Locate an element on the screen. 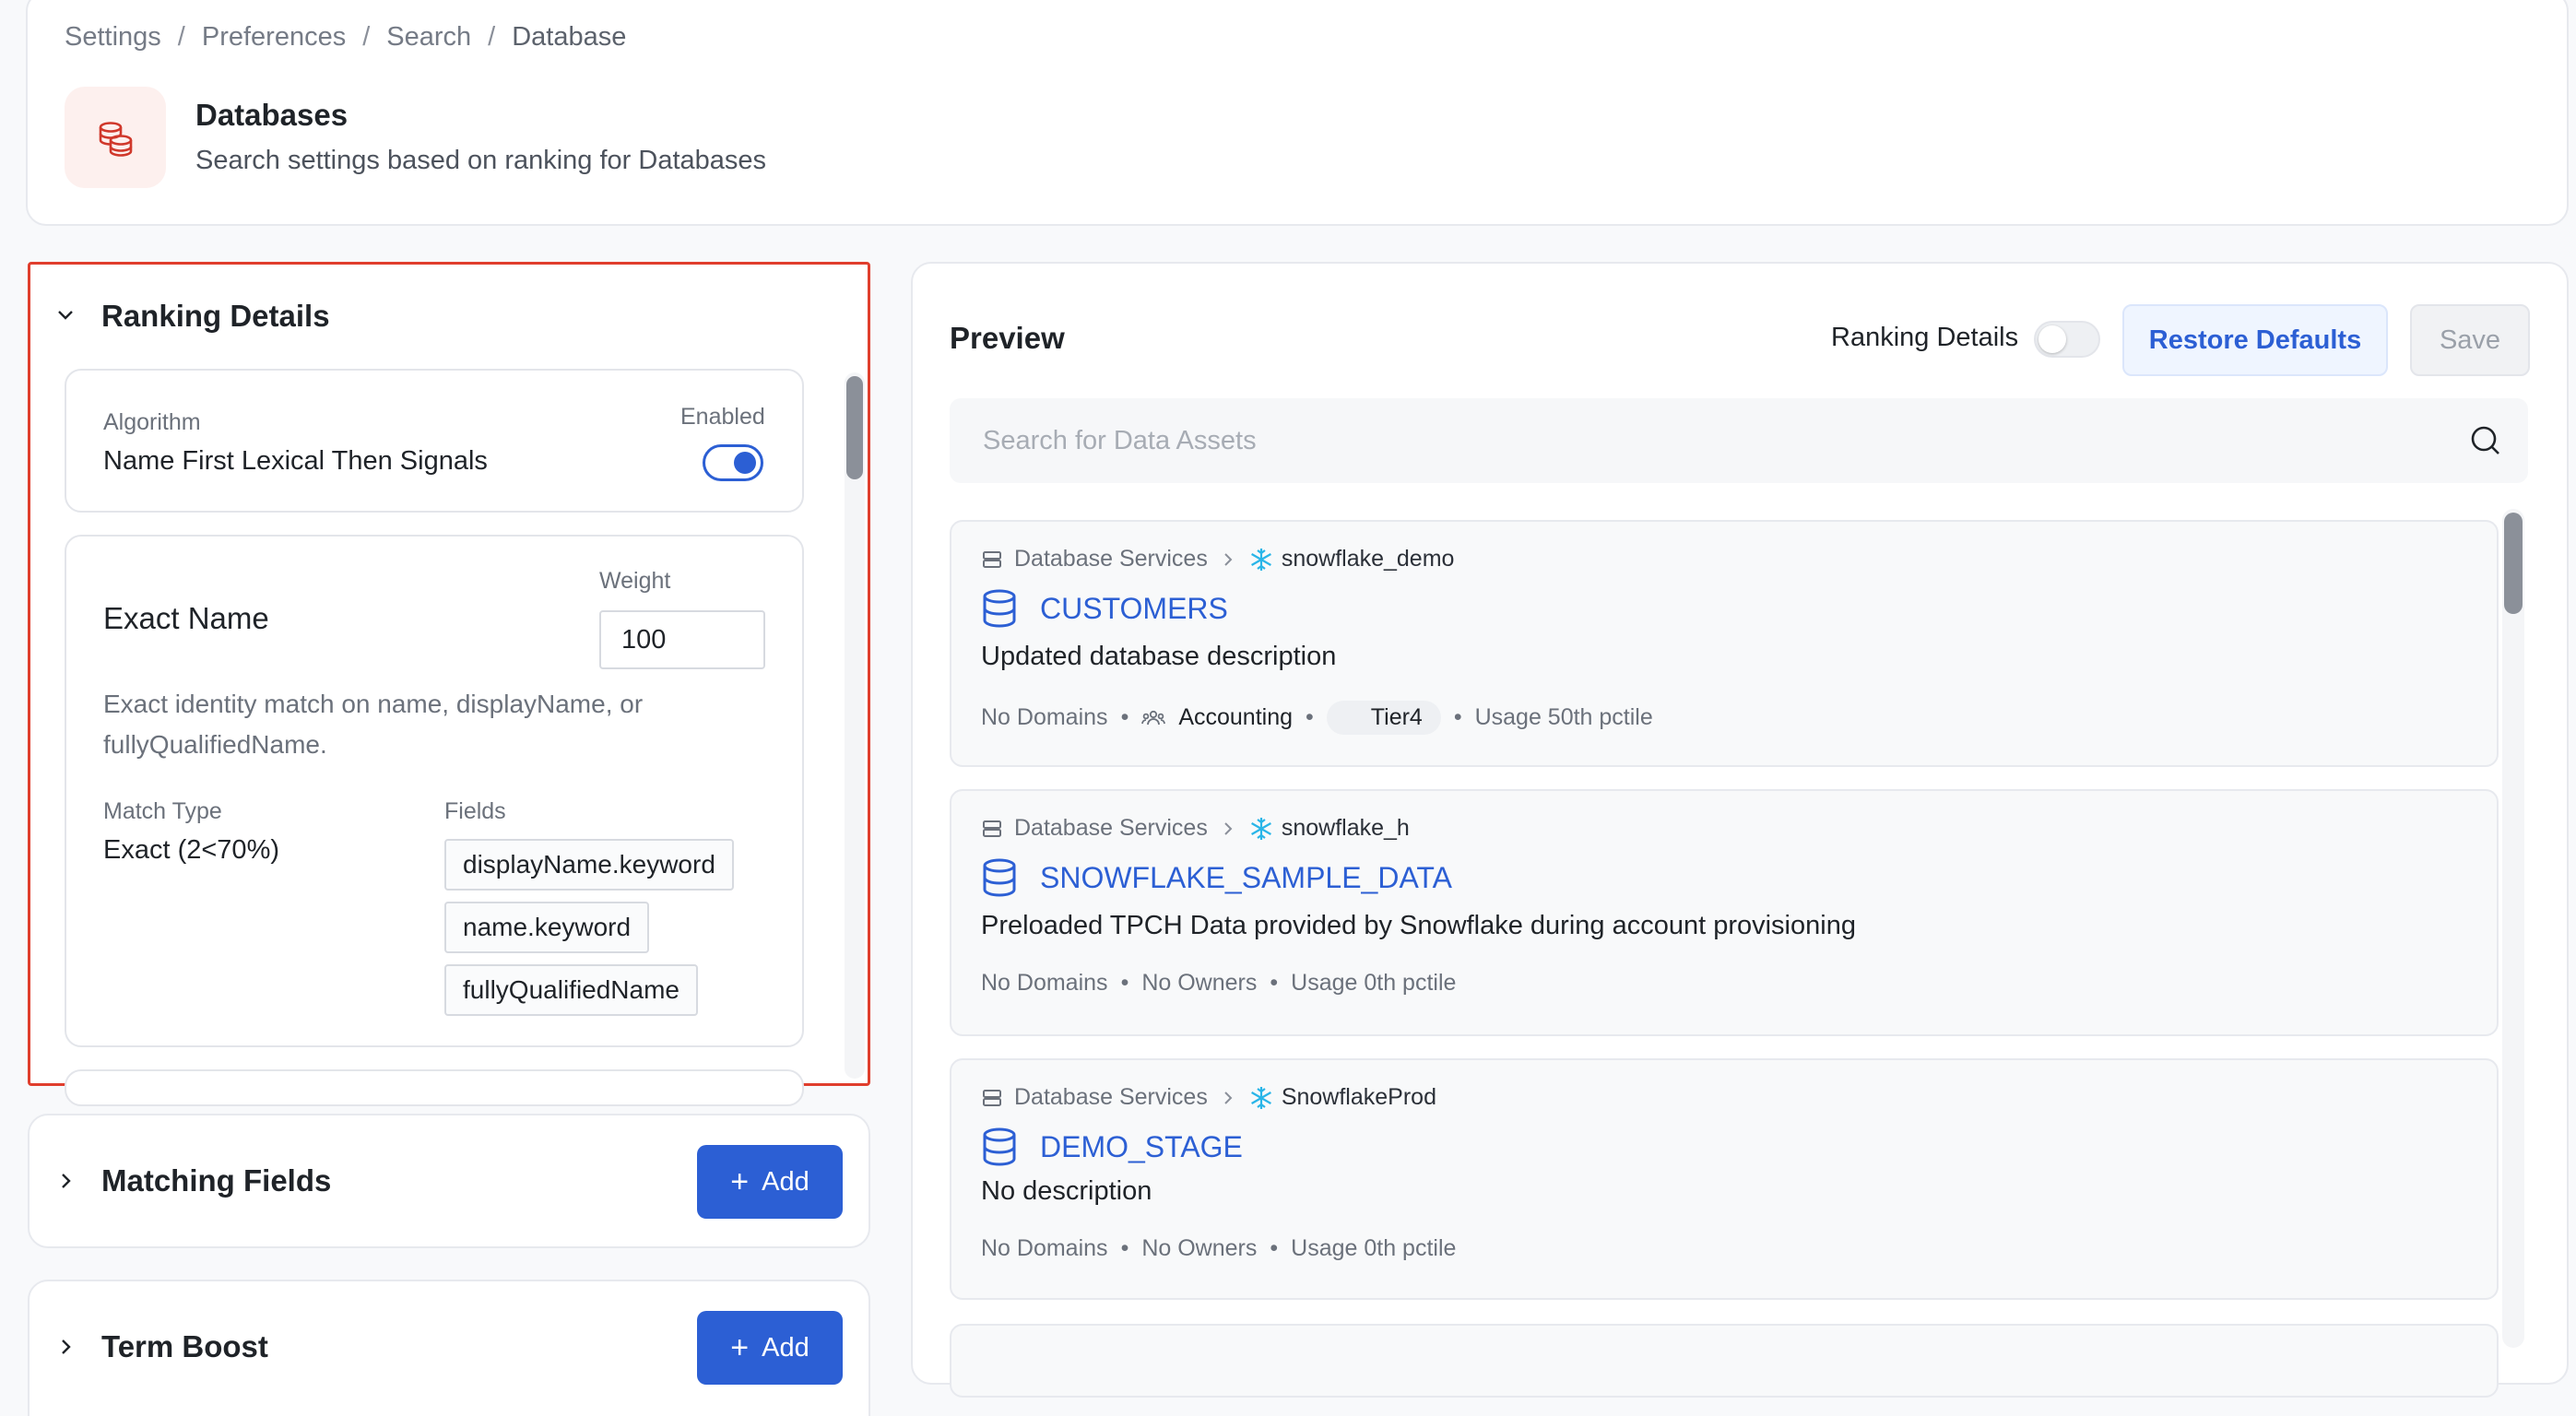  result-title: CUSTOMERS is located at coordinates (1104, 608).